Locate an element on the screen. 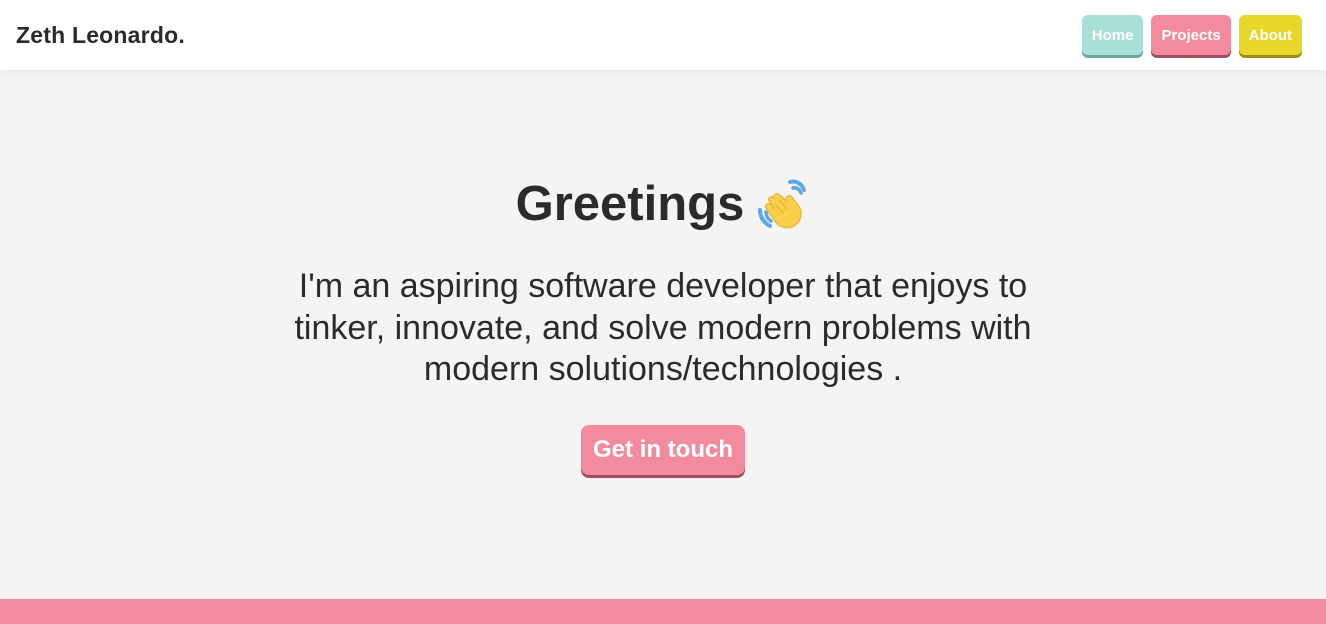 This screenshot has width=1326, height=624. site-brand: Zeth Leonardo. is located at coordinates (100, 35).